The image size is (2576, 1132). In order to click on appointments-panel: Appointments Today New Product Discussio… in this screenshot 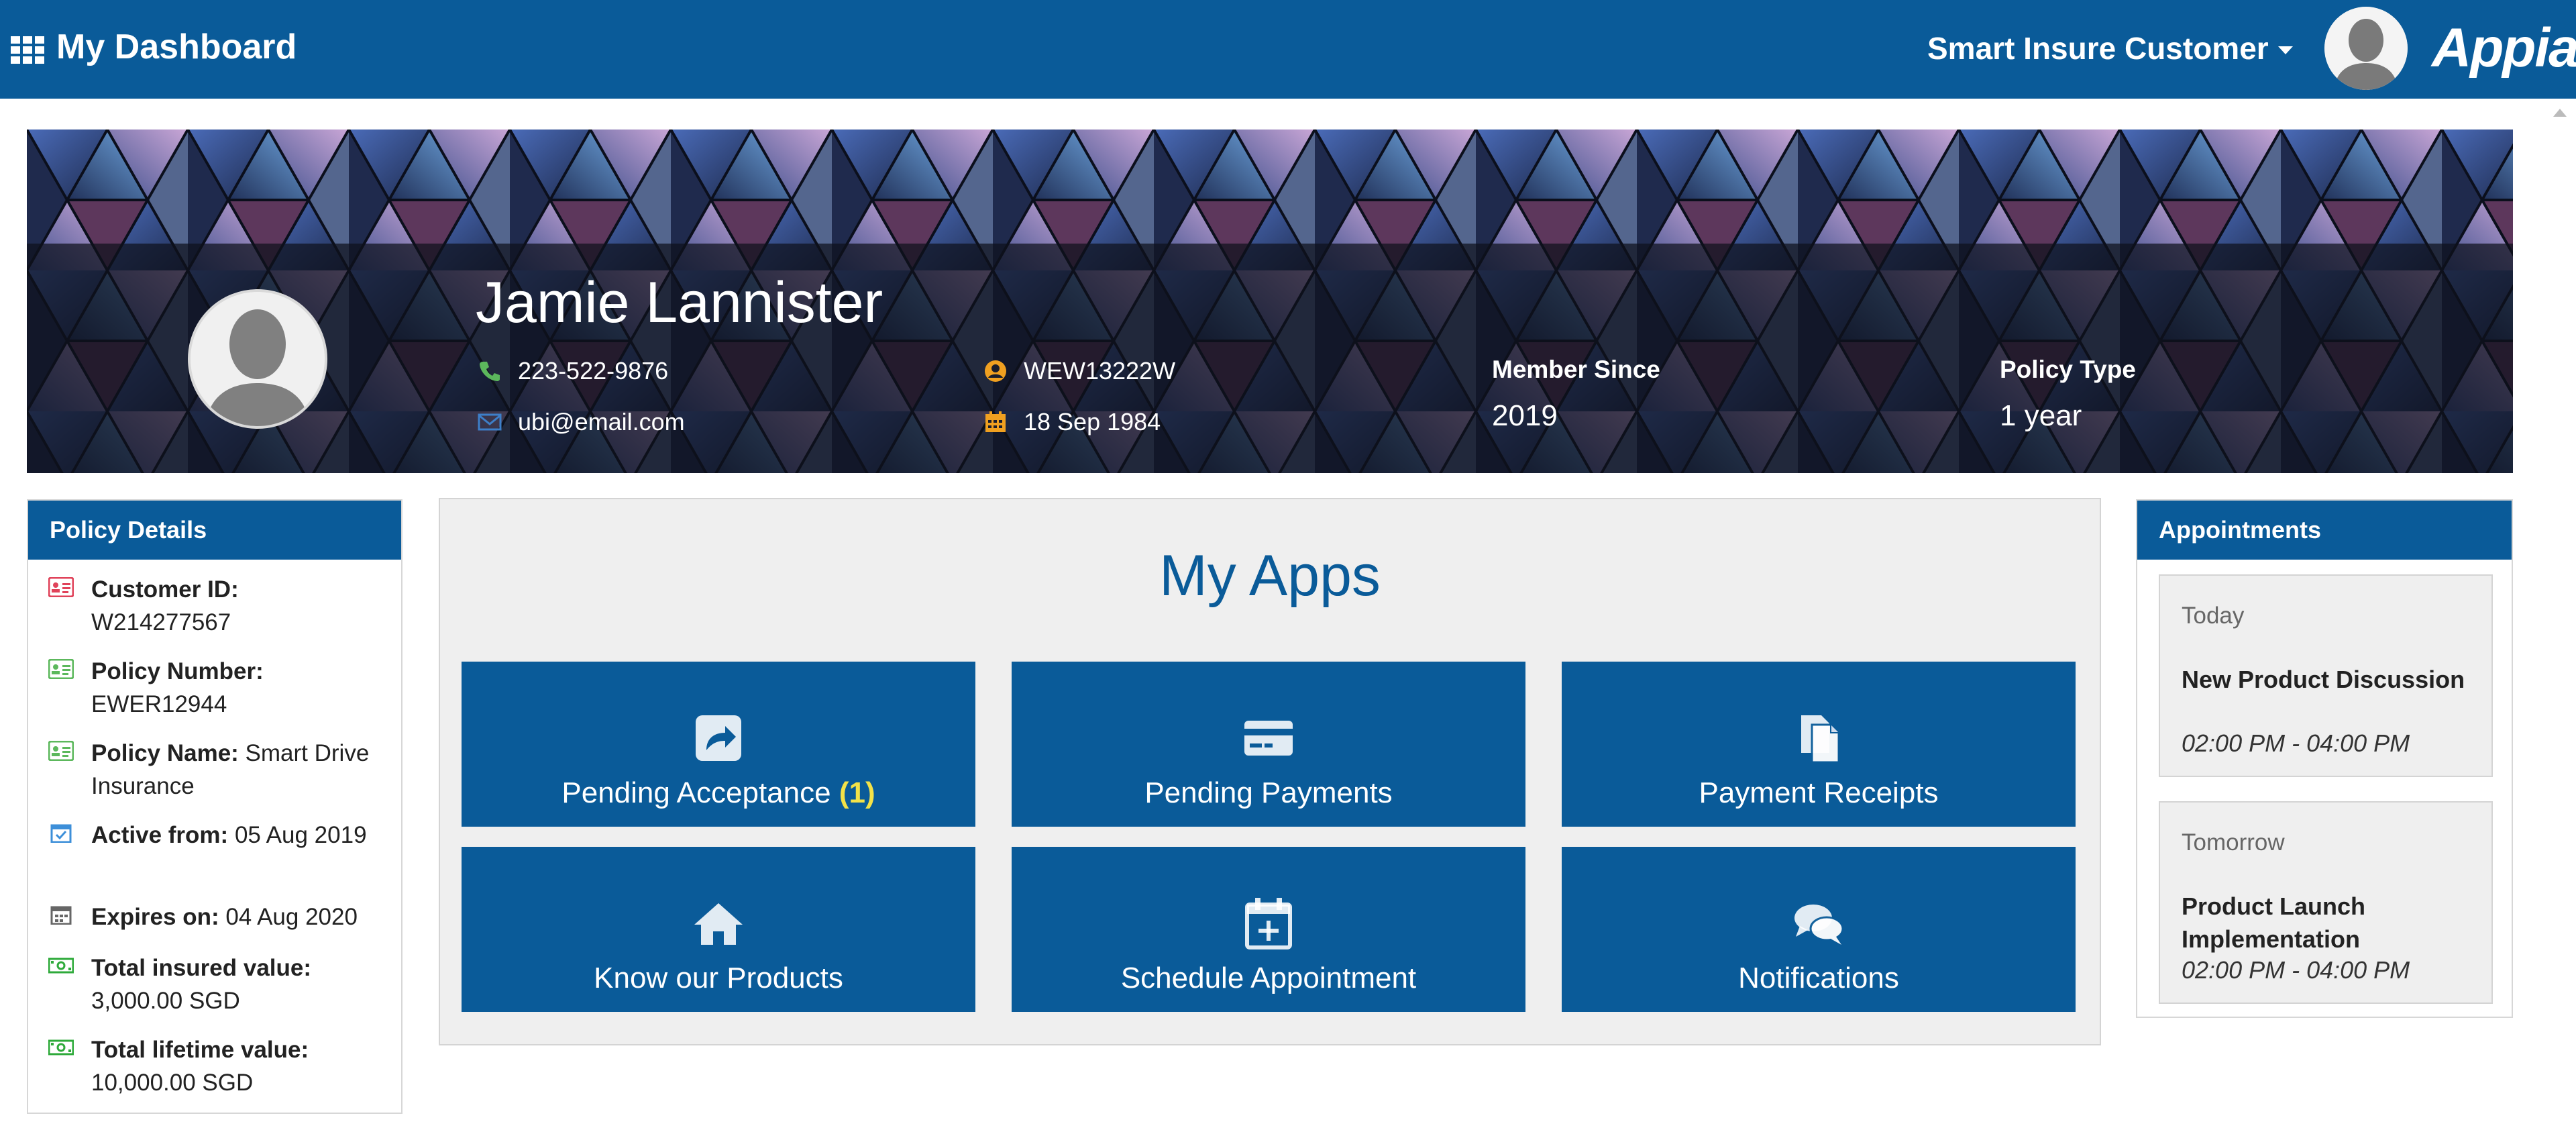, I will do `click(2324, 758)`.